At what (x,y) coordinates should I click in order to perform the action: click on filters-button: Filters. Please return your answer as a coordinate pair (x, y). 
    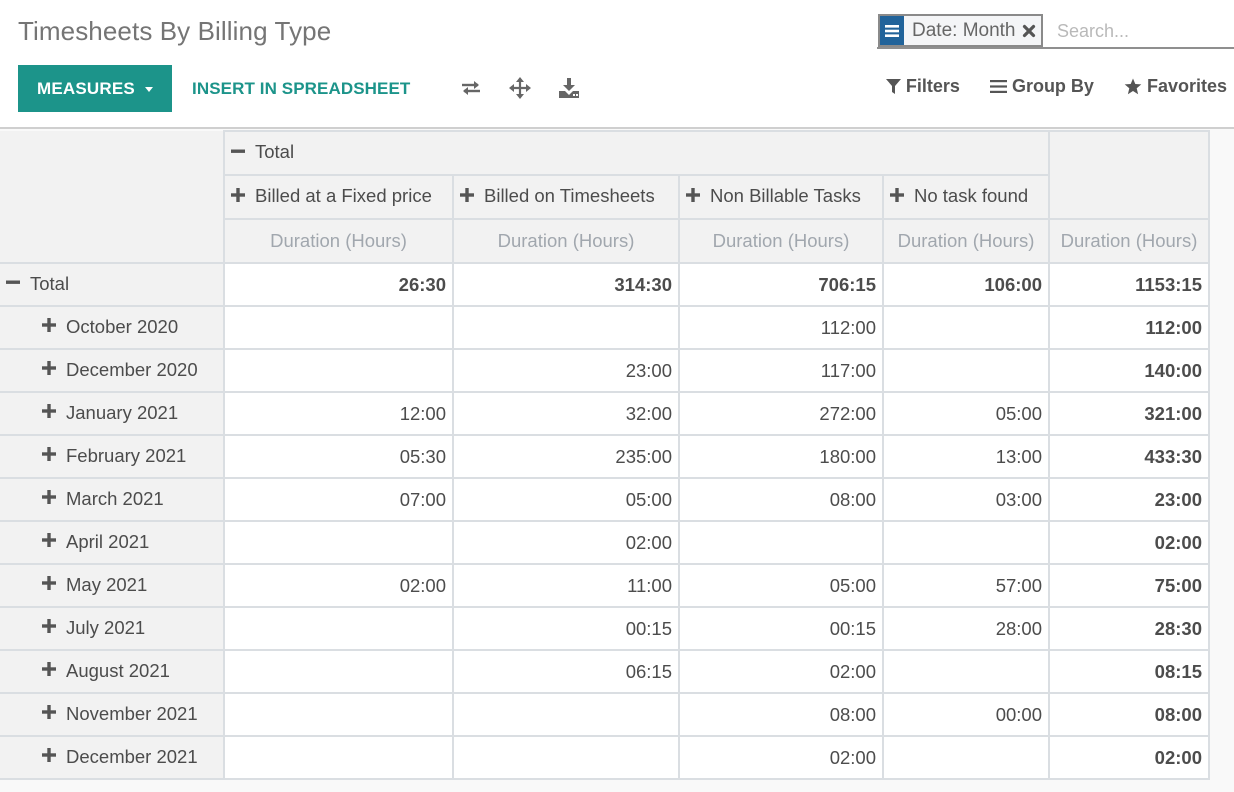
    Looking at the image, I should click on (922, 86).